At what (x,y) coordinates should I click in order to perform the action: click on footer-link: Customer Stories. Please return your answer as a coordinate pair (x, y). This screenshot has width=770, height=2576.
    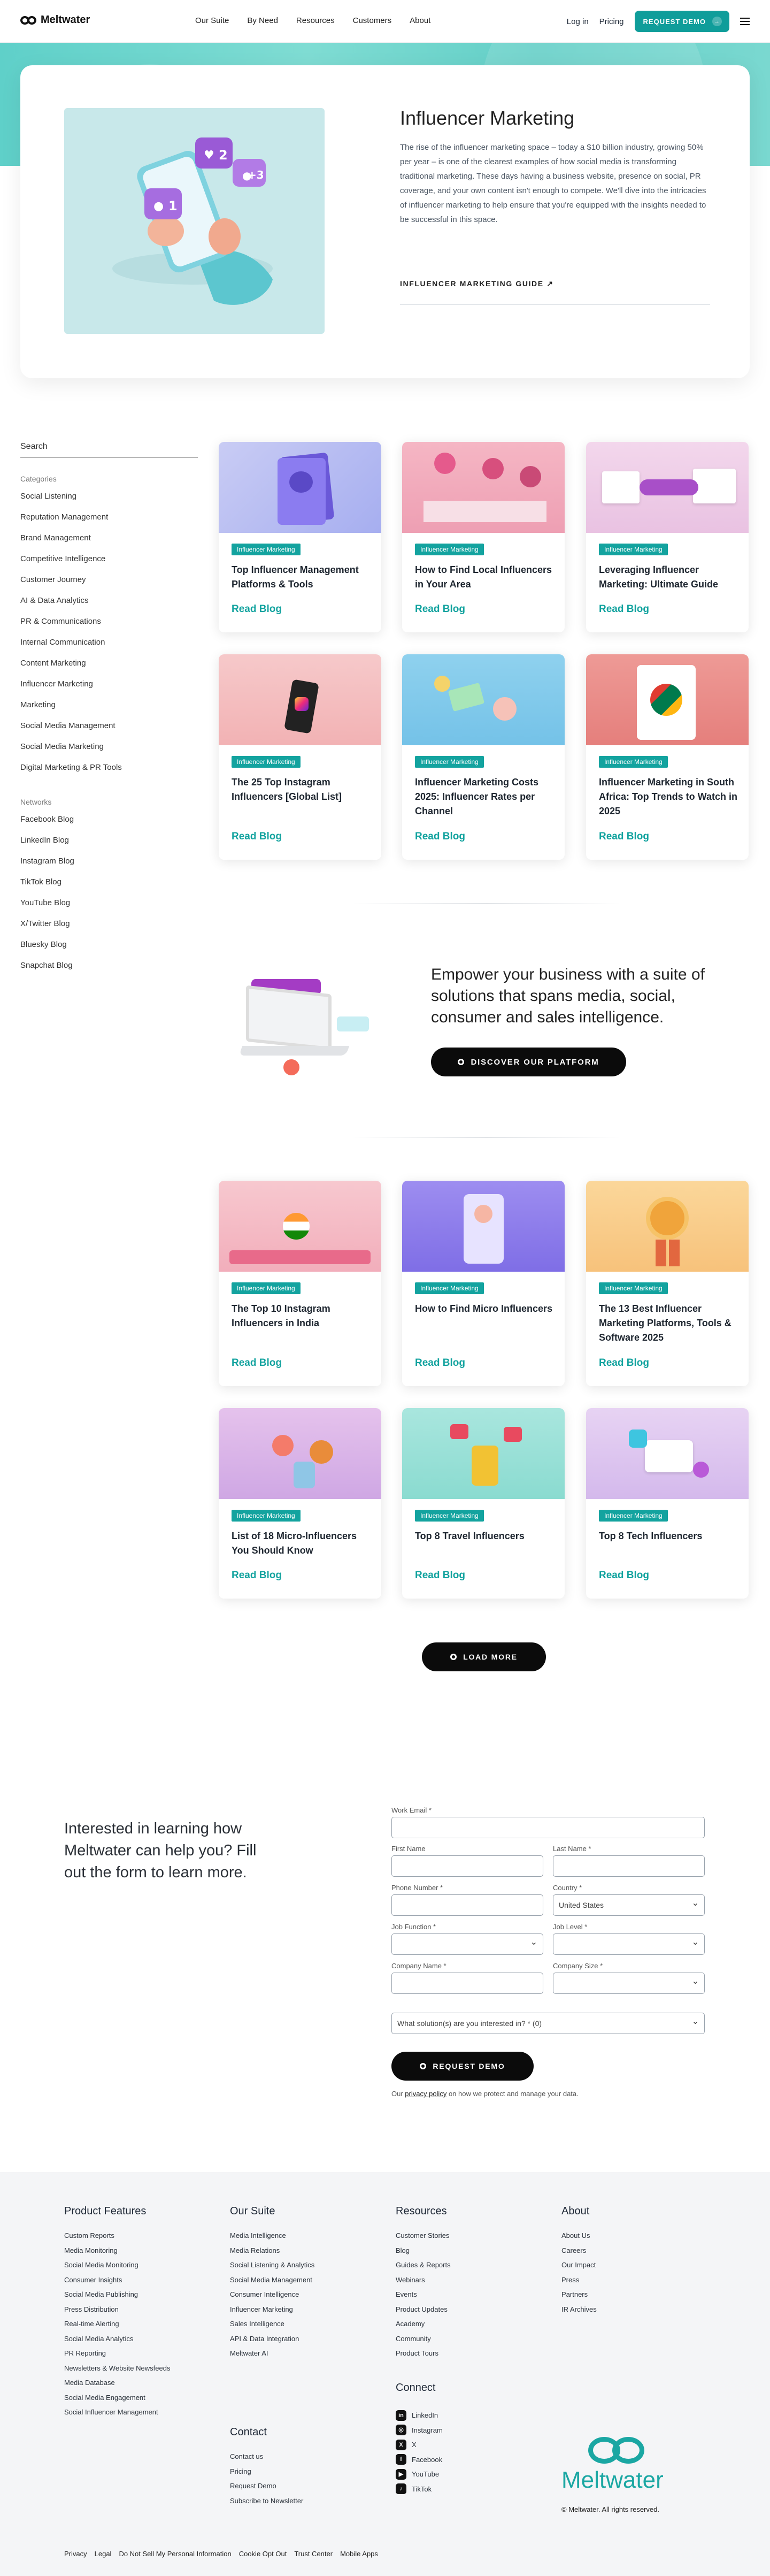
    Looking at the image, I should click on (476, 2238).